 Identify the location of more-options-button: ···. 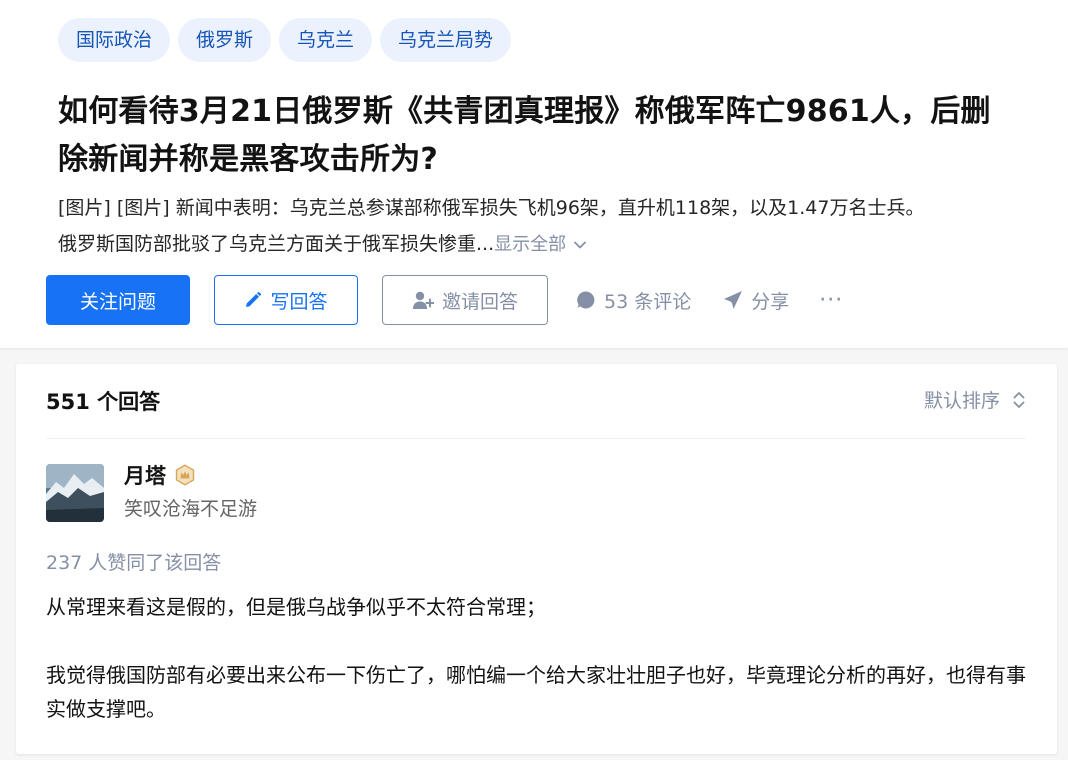
(831, 300).